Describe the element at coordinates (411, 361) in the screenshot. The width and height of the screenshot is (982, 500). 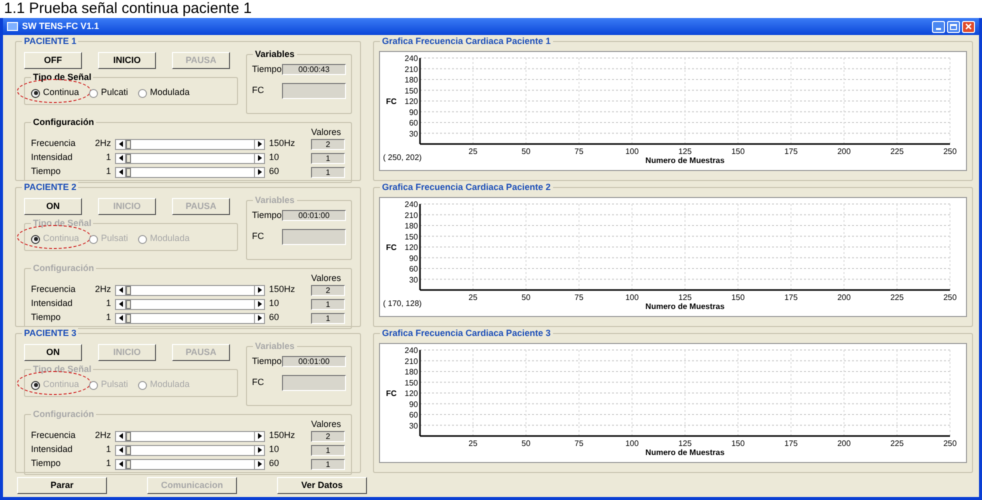
I see `y-tick-label: 210` at that location.